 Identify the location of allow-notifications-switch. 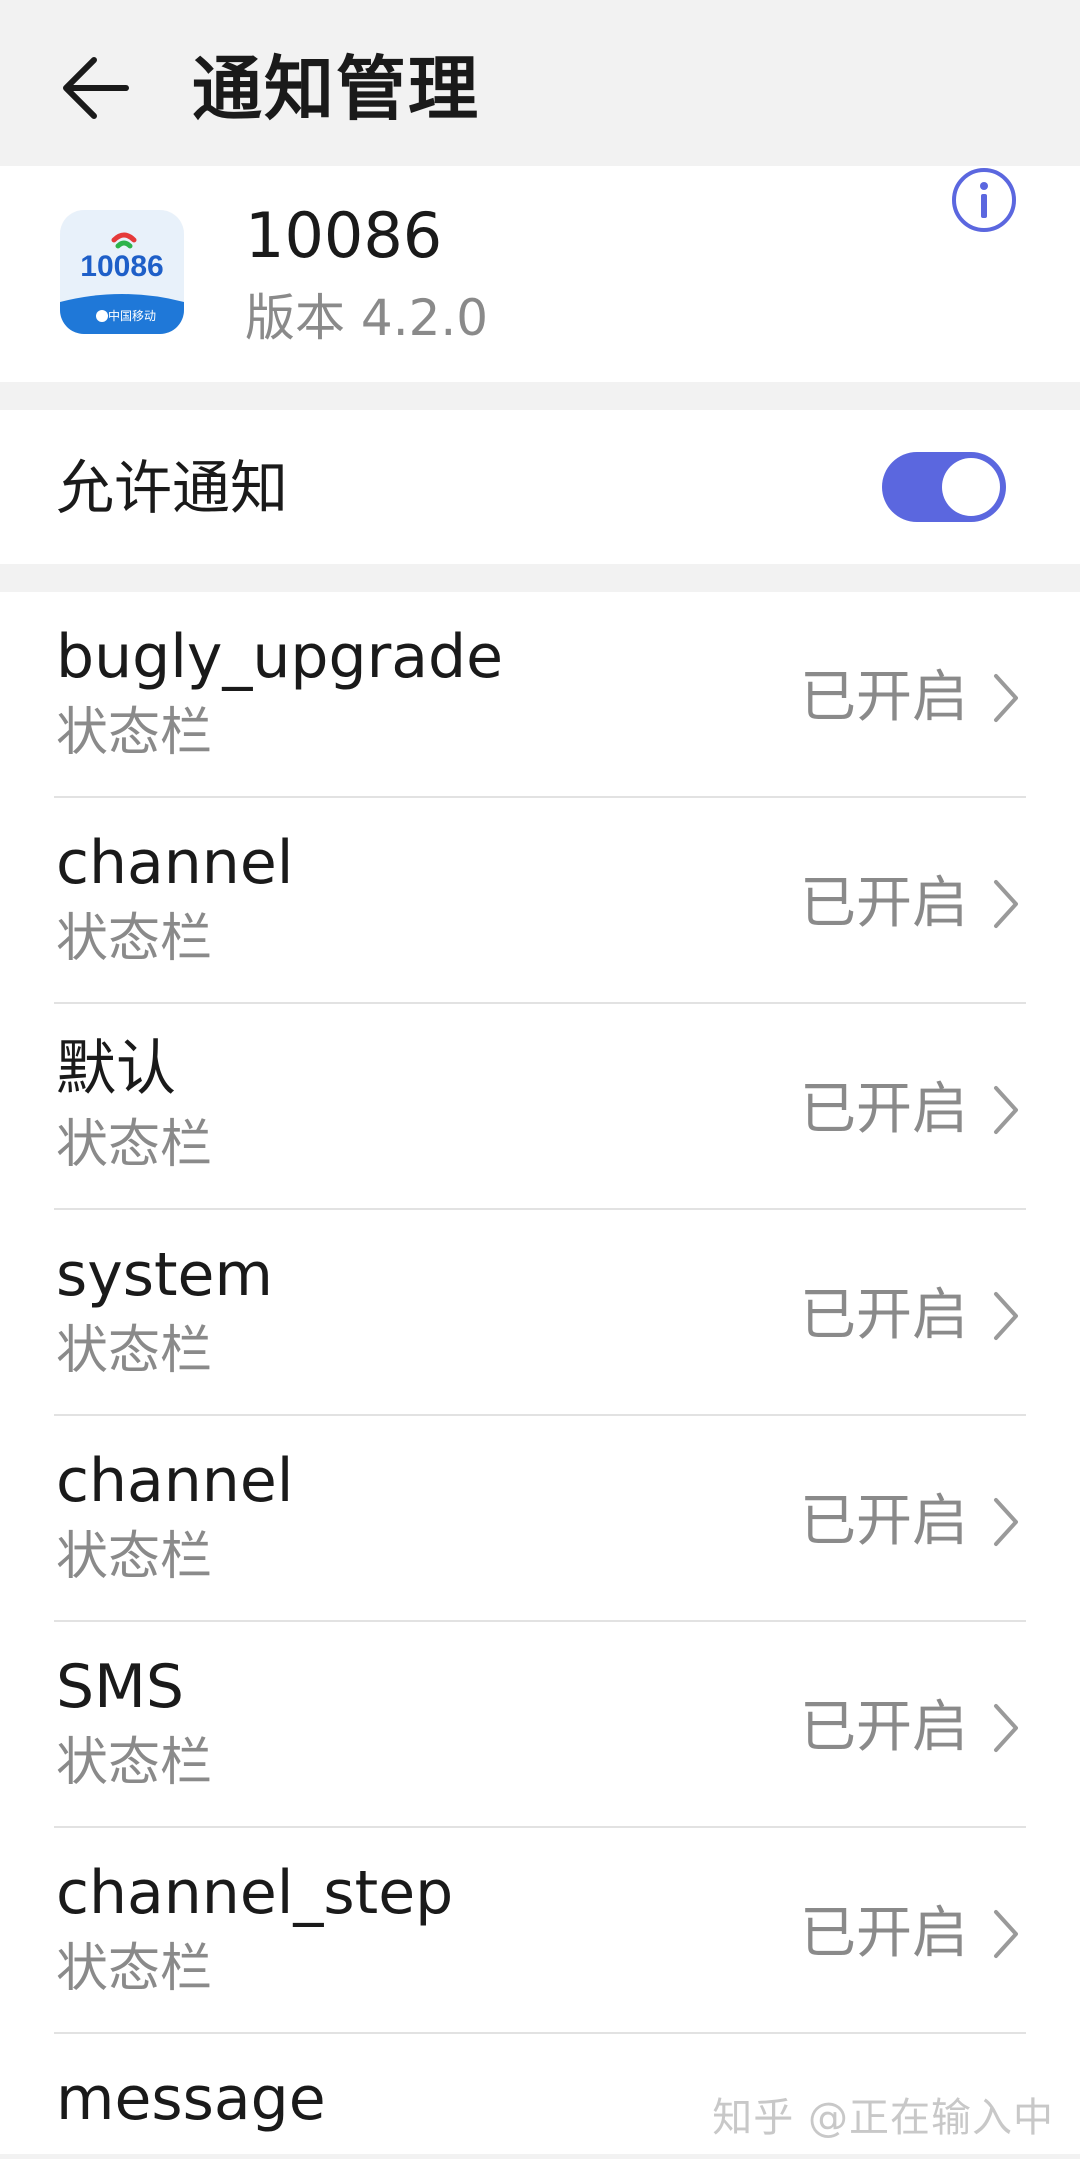
(944, 487).